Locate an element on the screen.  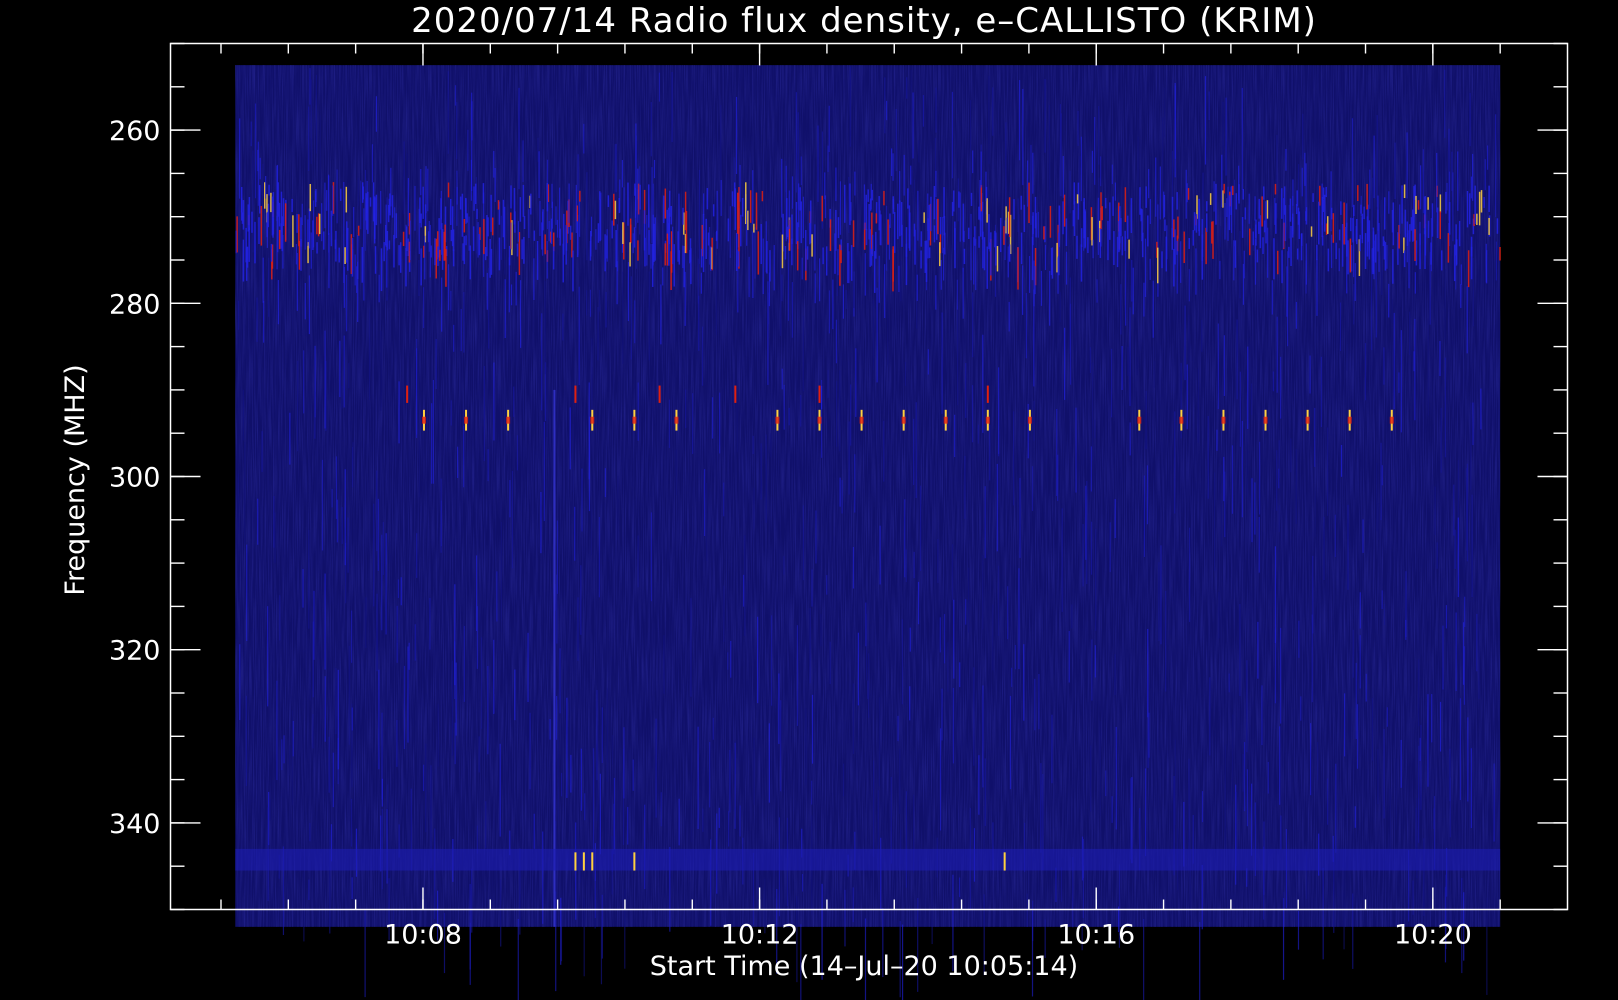
y-tick-label: 340 is located at coordinates (135, 824).